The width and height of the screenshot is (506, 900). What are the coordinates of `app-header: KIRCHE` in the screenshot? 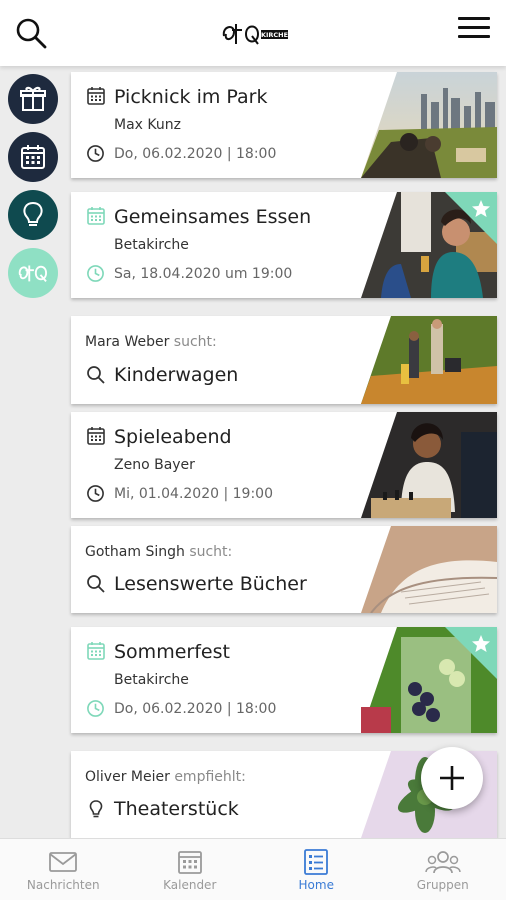 It's located at (253, 33).